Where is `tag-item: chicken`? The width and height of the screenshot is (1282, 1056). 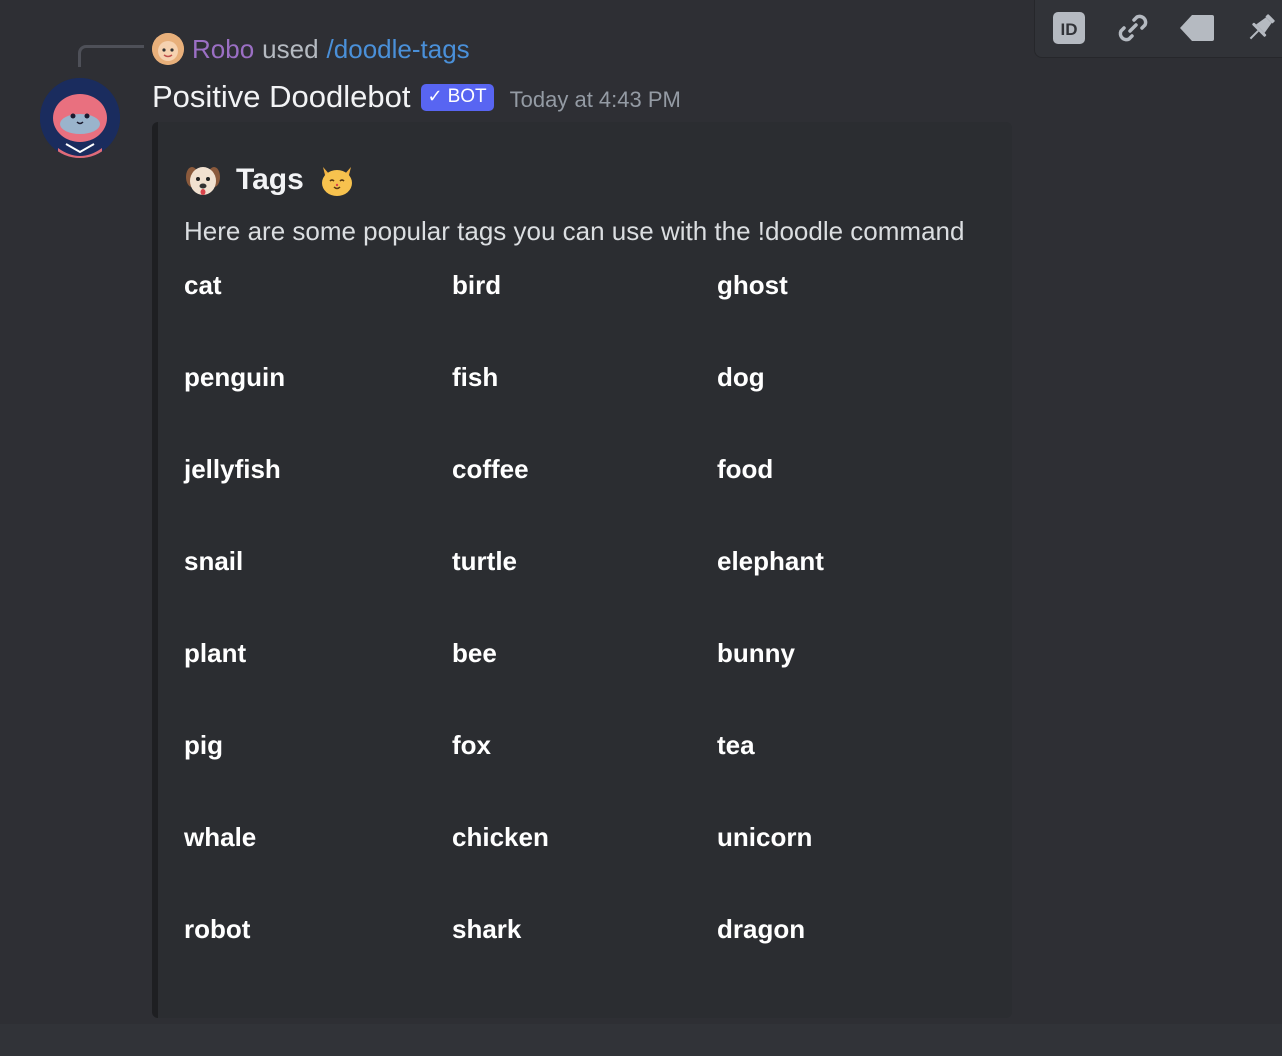 tag-item: chicken is located at coordinates (500, 837).